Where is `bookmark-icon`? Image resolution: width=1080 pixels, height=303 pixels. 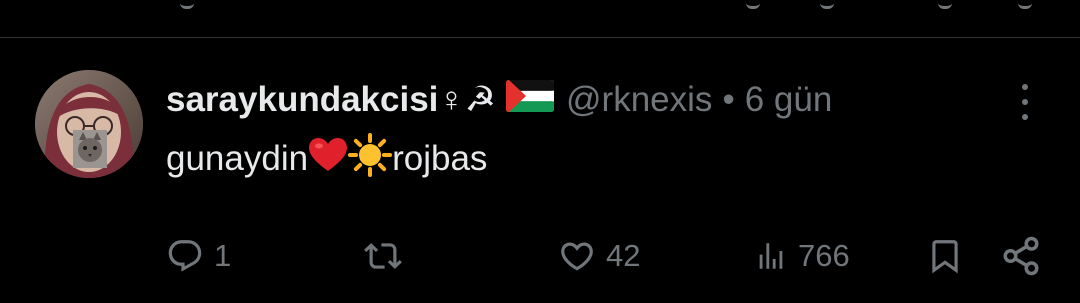 bookmark-icon is located at coordinates (945, 257).